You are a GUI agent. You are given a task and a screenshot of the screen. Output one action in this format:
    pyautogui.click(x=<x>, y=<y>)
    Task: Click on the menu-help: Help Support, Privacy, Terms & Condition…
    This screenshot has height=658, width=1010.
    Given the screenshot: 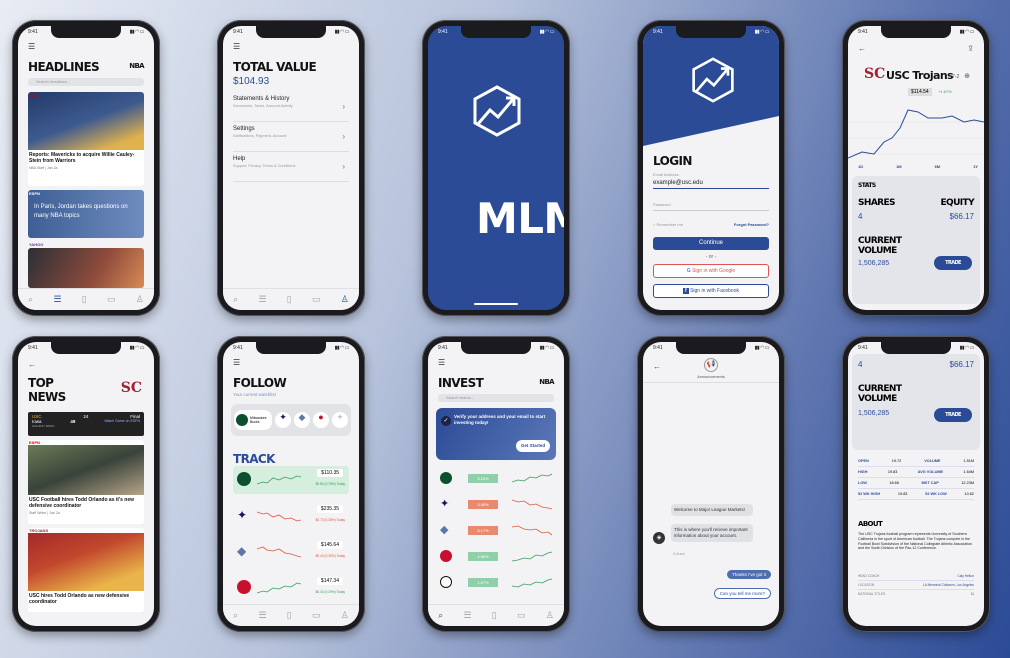 What is the action you would take?
    pyautogui.click(x=291, y=169)
    